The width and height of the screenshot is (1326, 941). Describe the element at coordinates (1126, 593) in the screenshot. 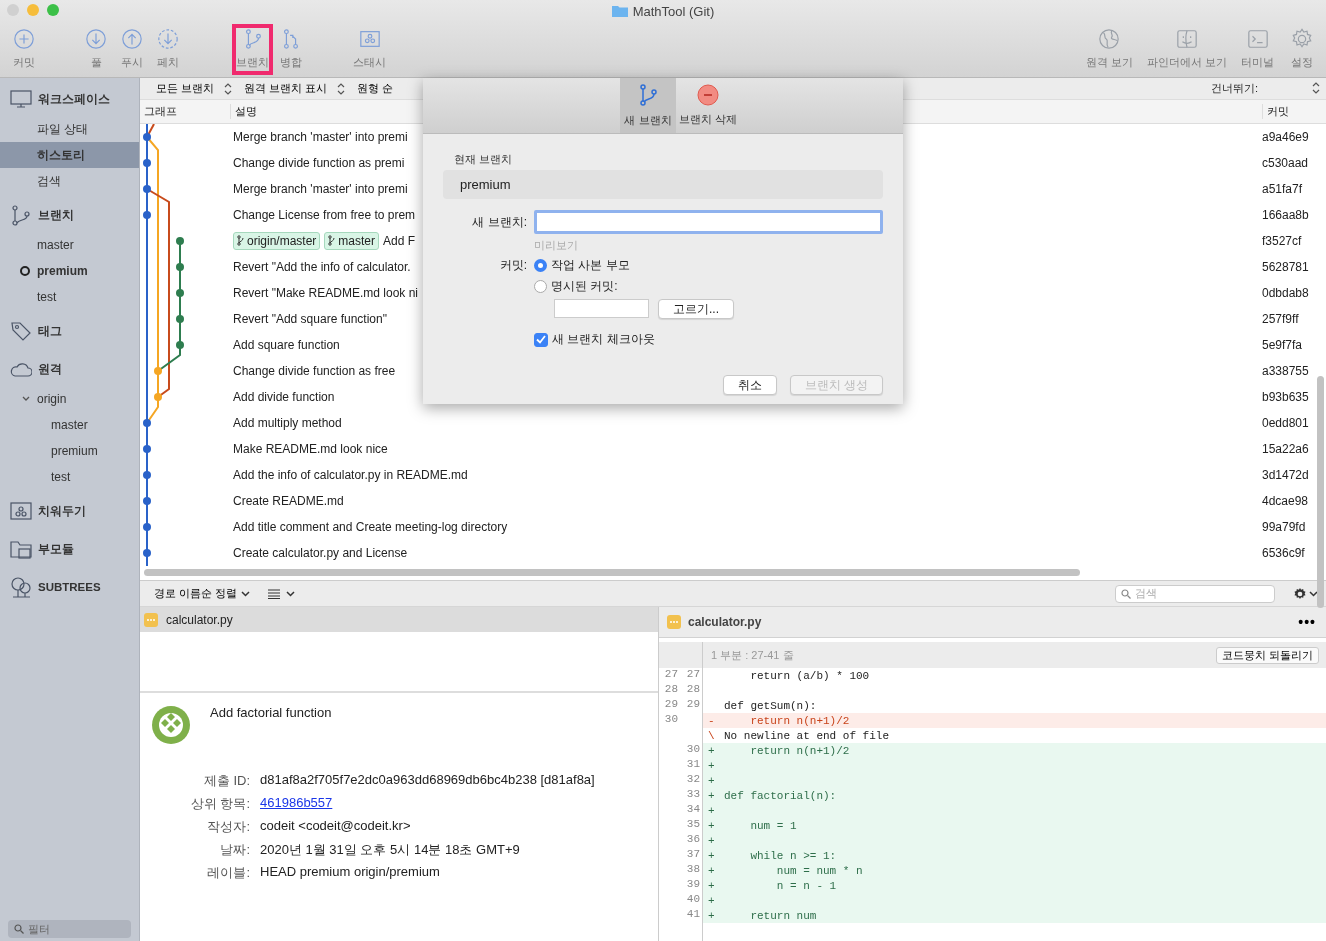

I see `search-icon` at that location.